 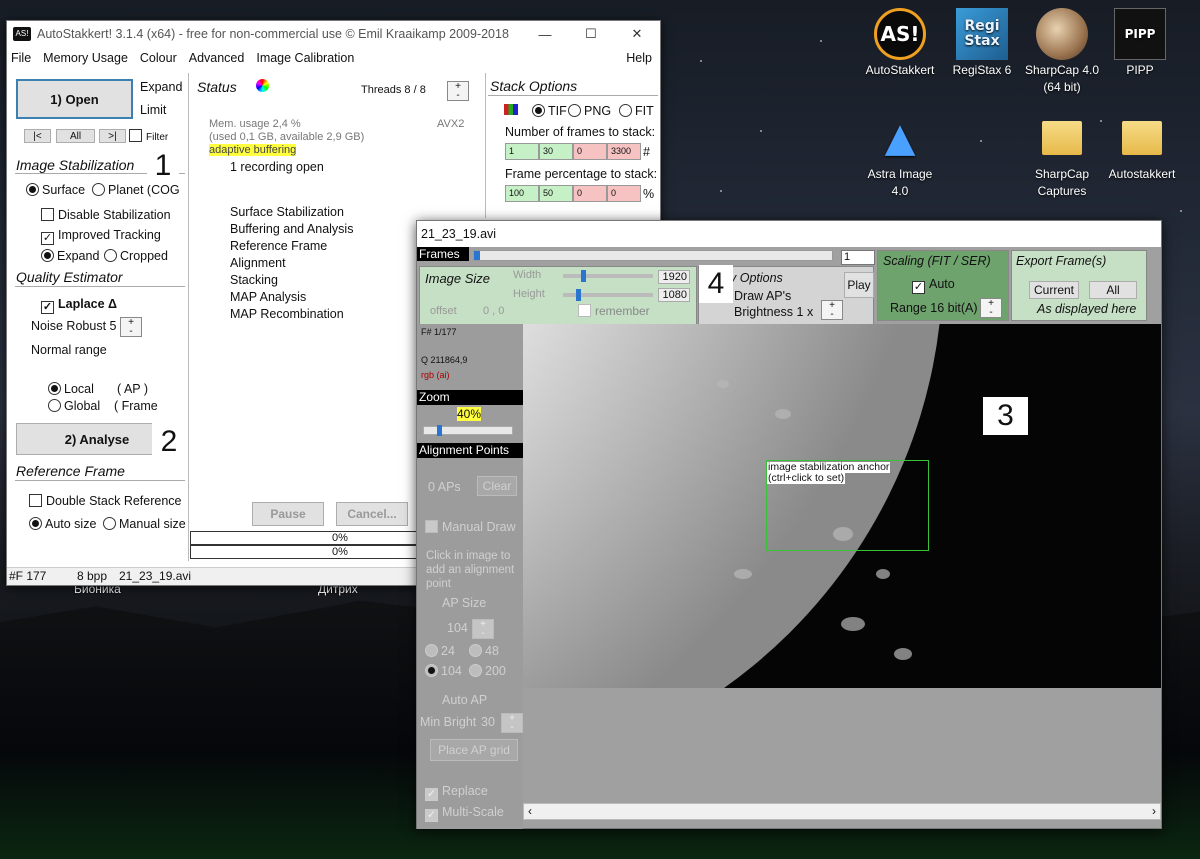 I want to click on menu-image-calibration: Image Calibration, so click(x=305, y=58).